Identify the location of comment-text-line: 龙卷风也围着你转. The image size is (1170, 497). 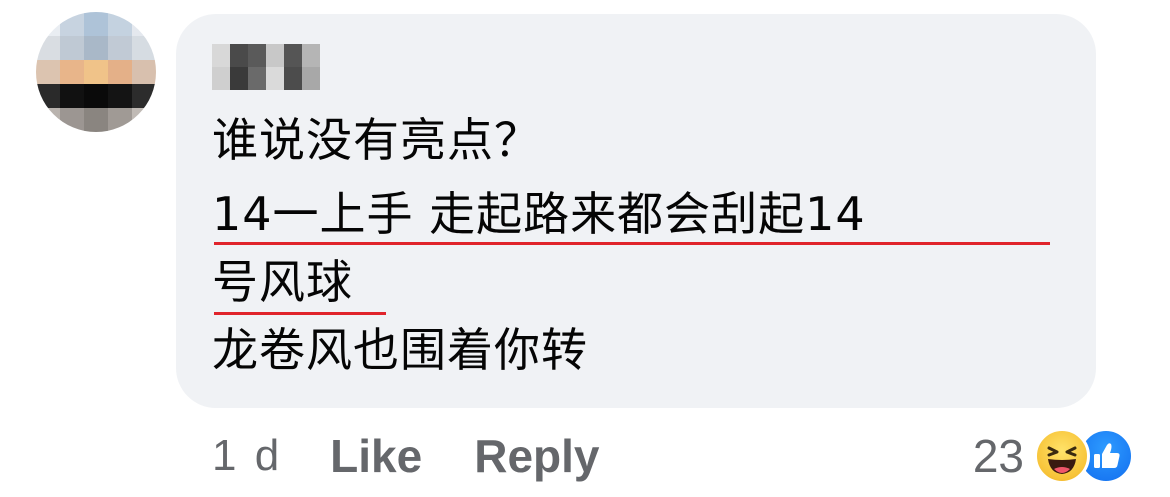
(400, 350).